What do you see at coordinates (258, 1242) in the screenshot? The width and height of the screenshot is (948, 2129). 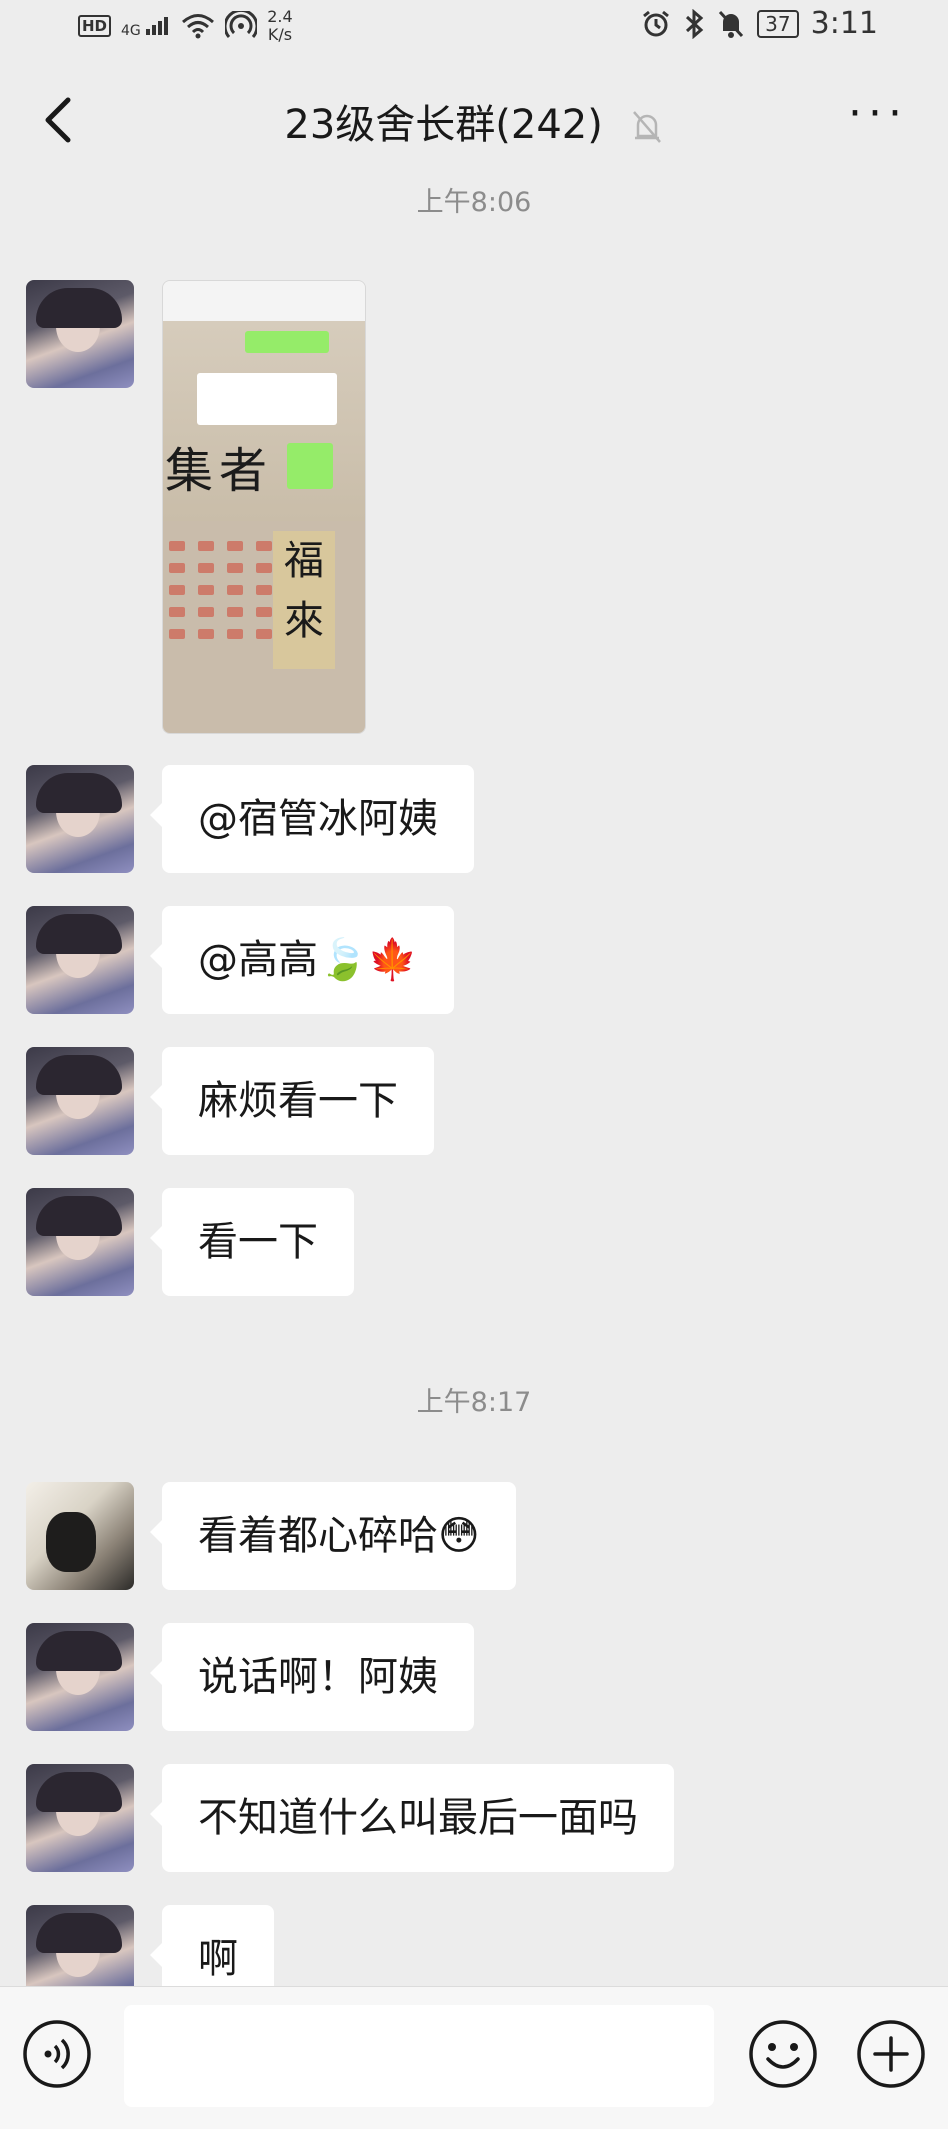 I see `message-text: 看一下` at bounding box center [258, 1242].